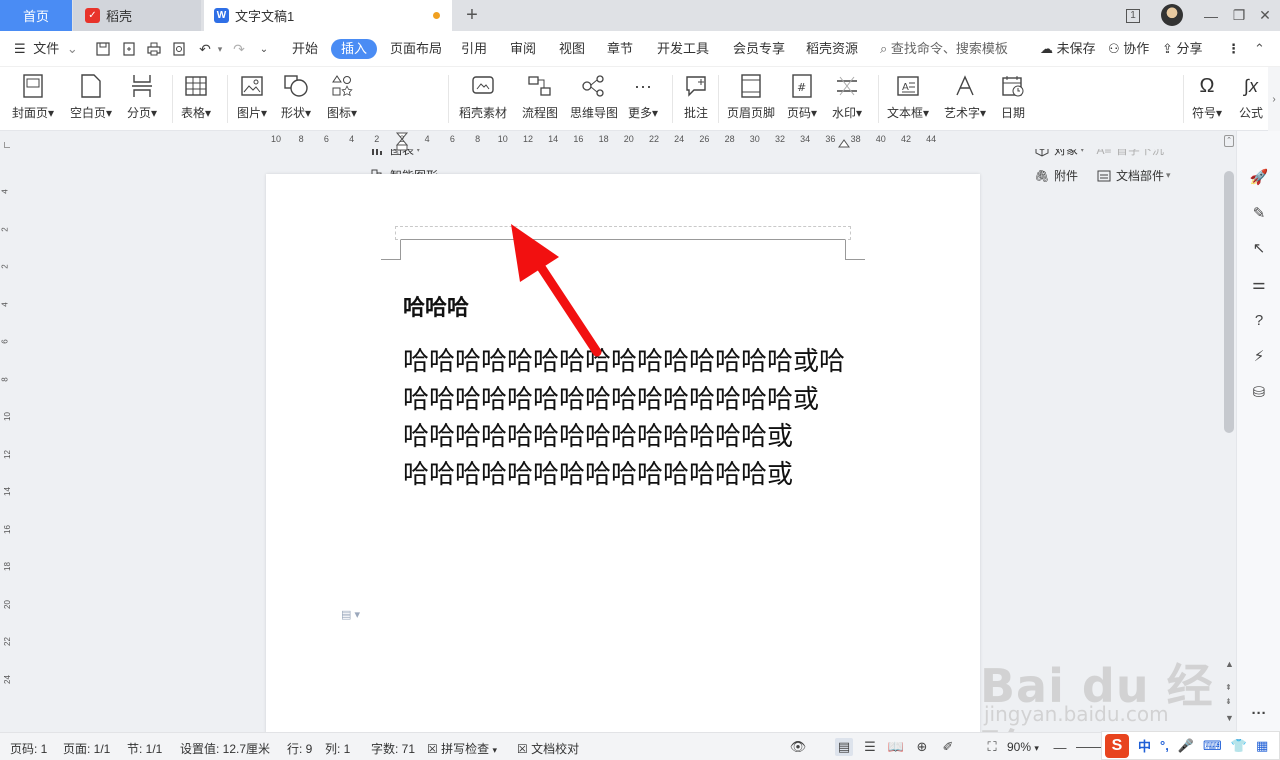 Image resolution: width=1280 pixels, height=760 pixels. I want to click on command-search: ⌕ 查找命令、搜索模板, so click(944, 49).